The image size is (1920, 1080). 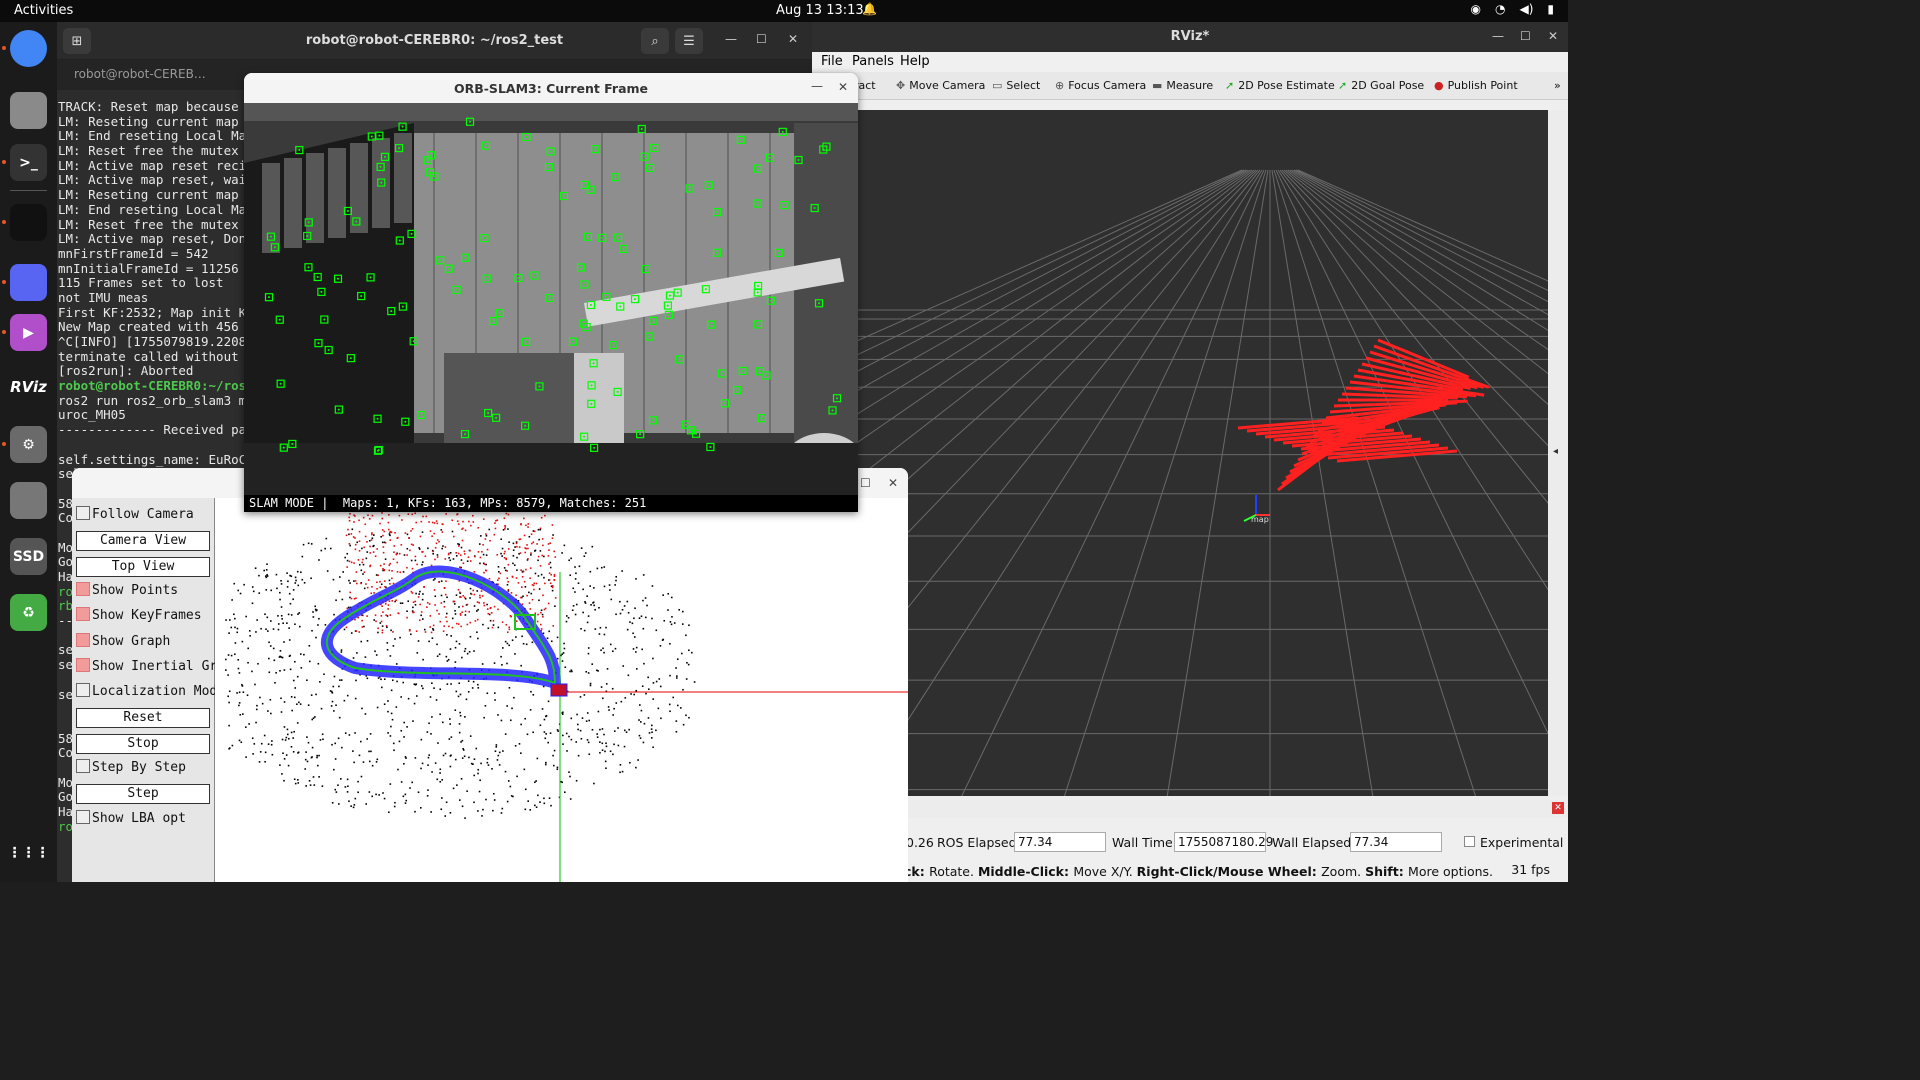 I want to click on chrome-icon, so click(x=28, y=48).